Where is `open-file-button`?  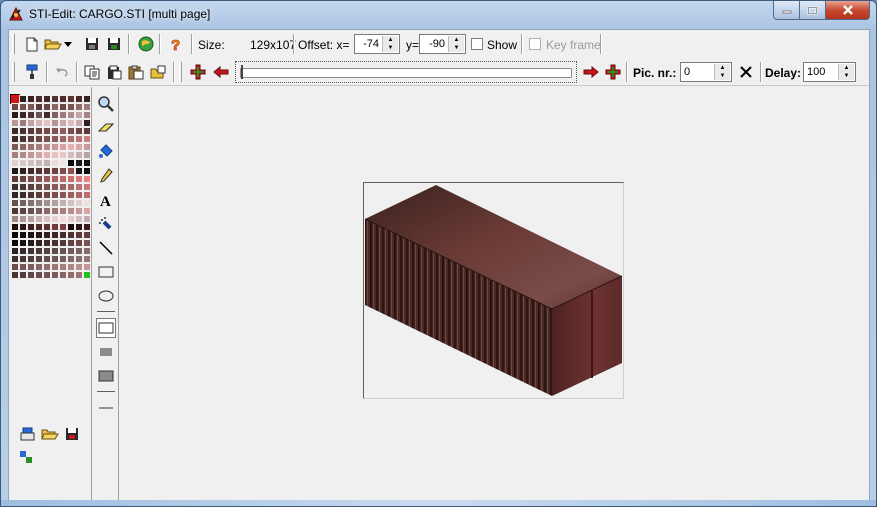
open-file-button is located at coordinates (53, 44).